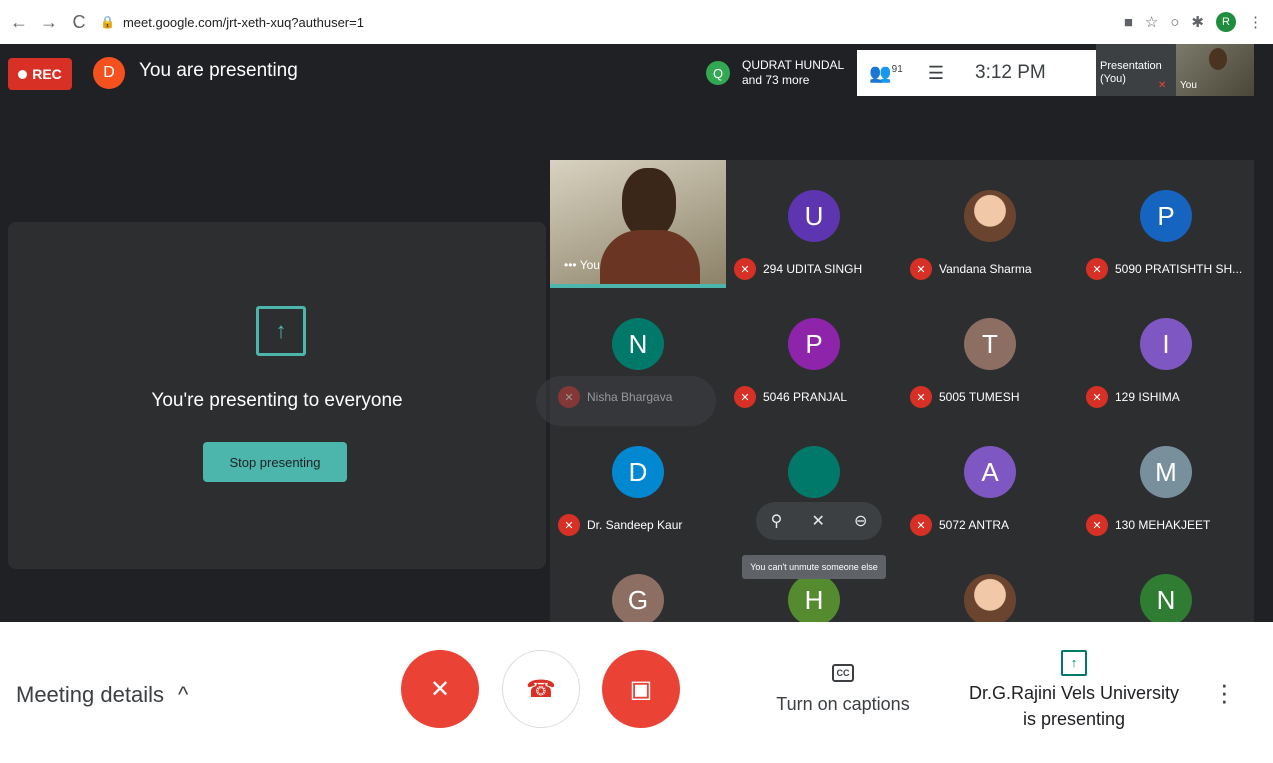 This screenshot has height=763, width=1273. Describe the element at coordinates (440, 689) in the screenshot. I see `mic-toggle-button: ✕` at that location.